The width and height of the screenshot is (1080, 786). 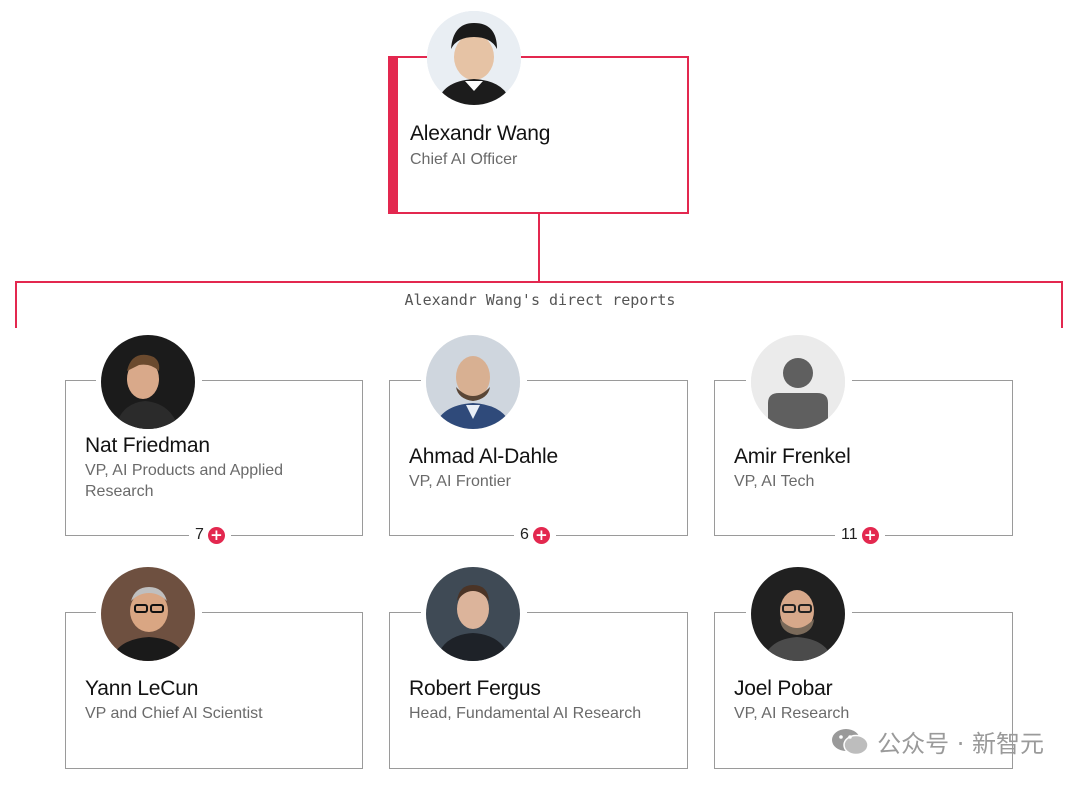 What do you see at coordinates (540, 300) in the screenshot?
I see `section-label: Alexandr Wang's direct reports` at bounding box center [540, 300].